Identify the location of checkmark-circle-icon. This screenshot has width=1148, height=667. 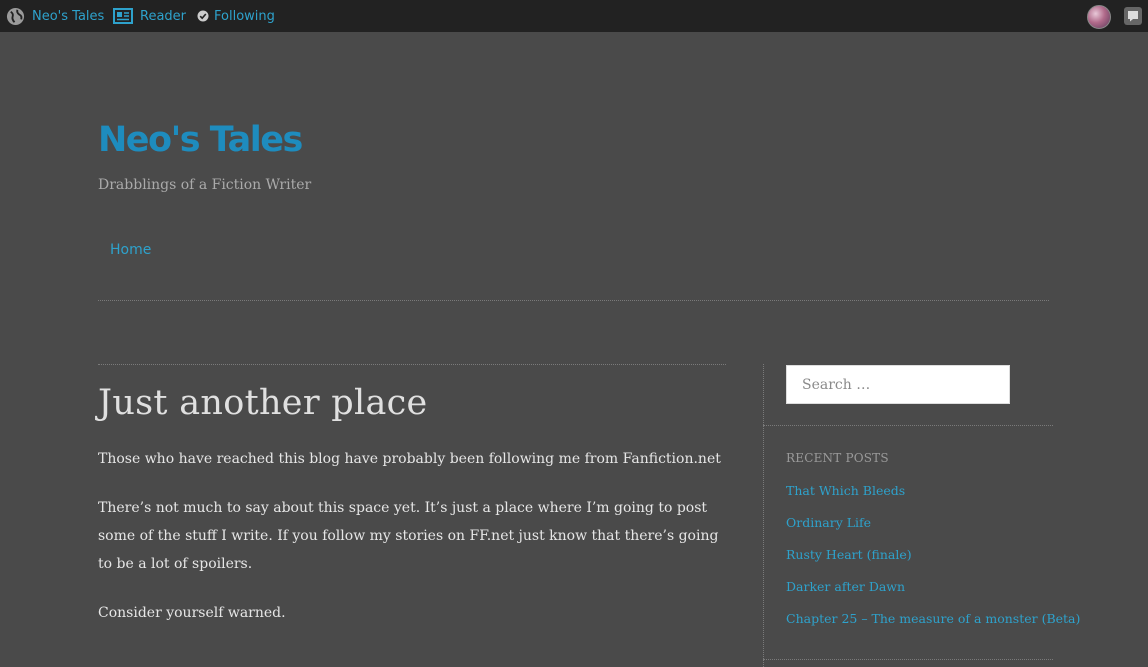
(203, 16).